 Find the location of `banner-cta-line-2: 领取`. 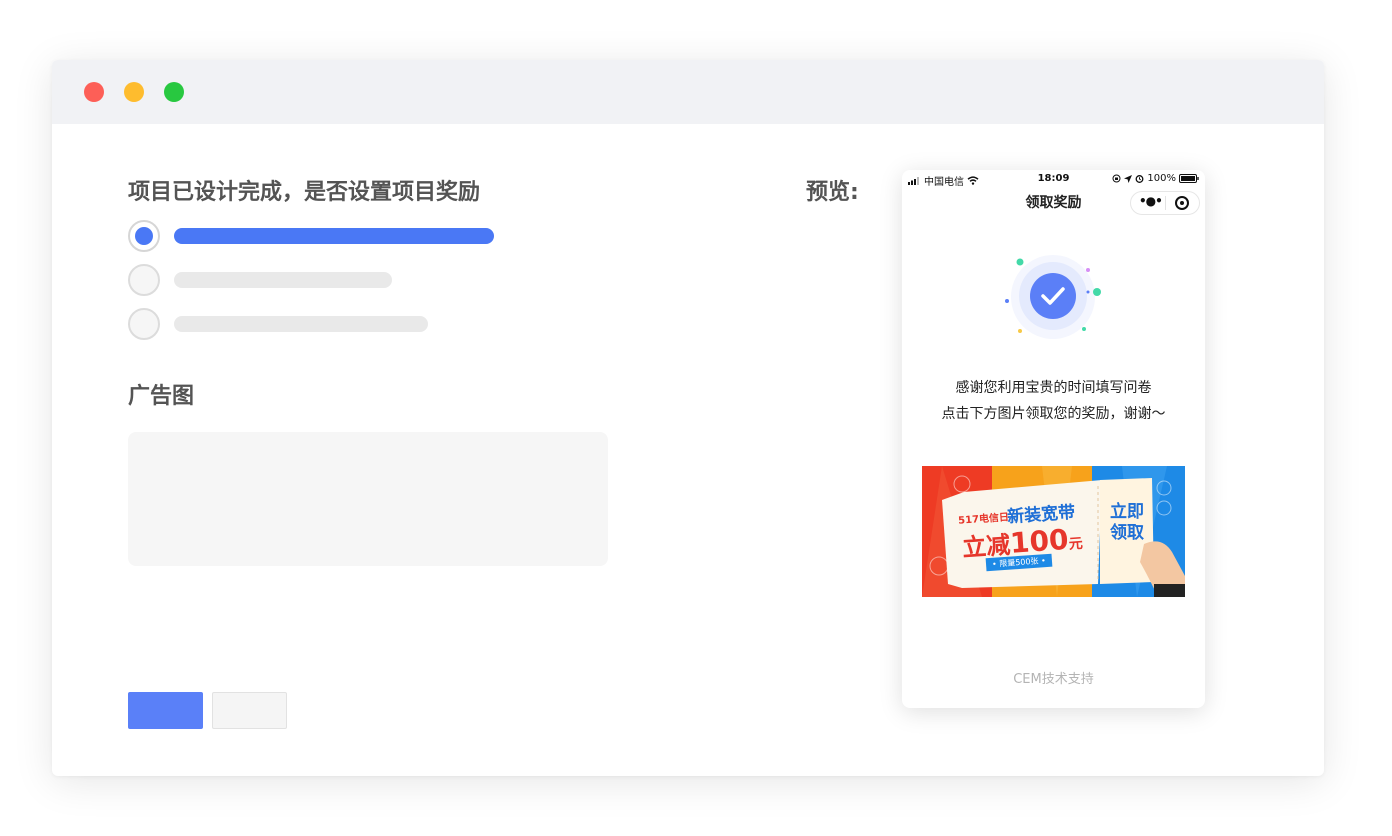

banner-cta-line-2: 领取 is located at coordinates (1127, 533).